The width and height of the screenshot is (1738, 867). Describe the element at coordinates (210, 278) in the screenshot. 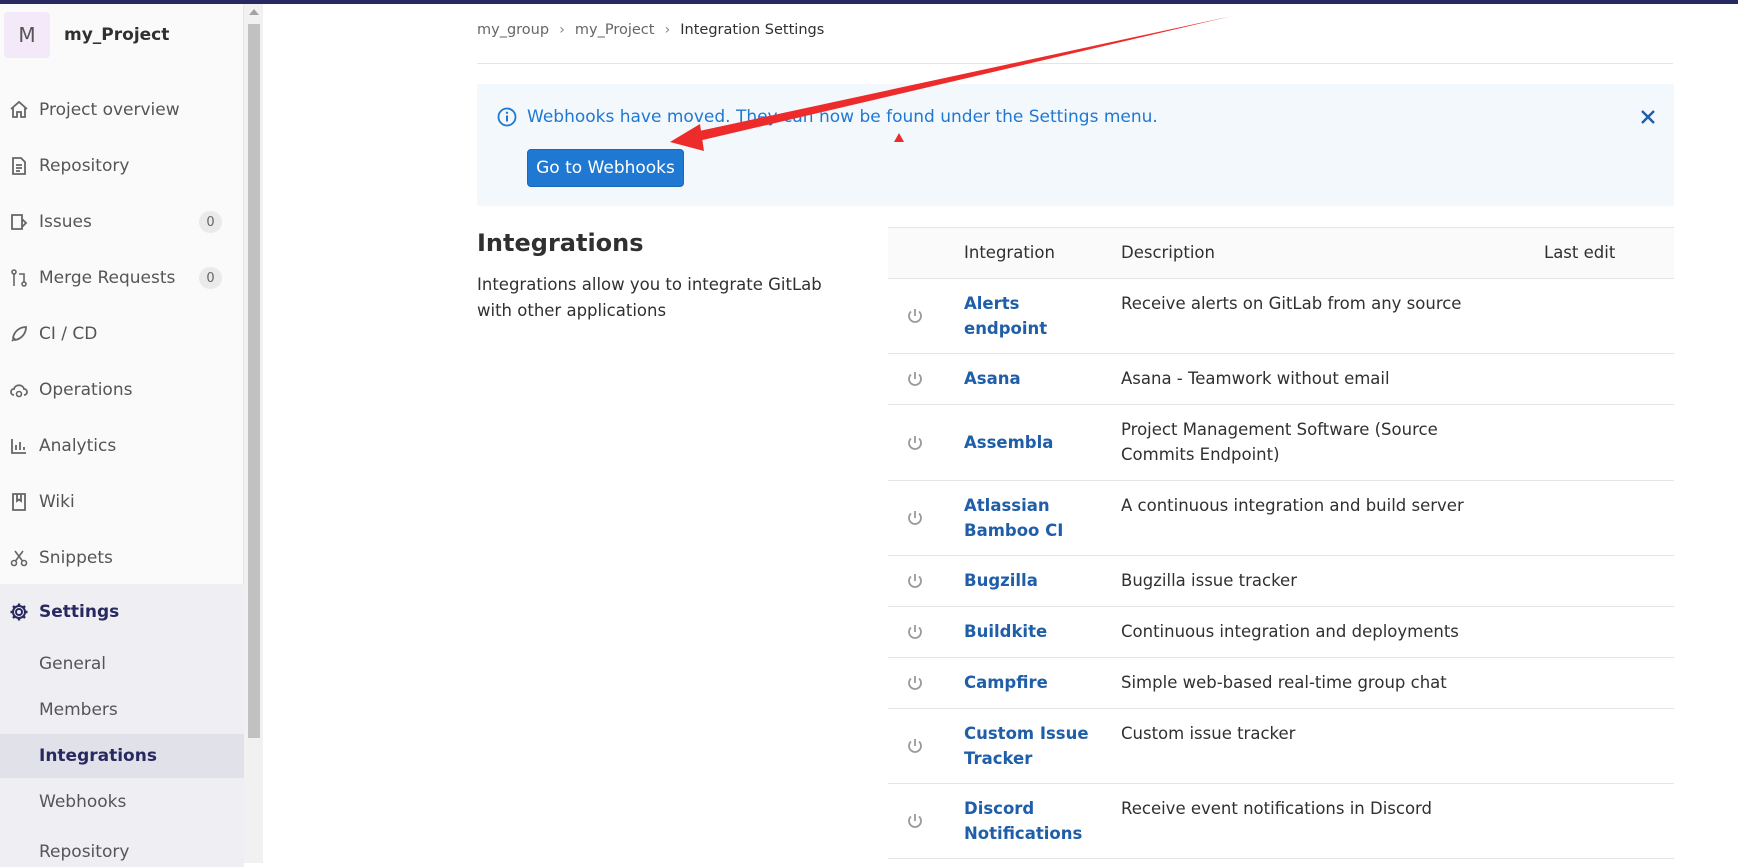

I see `merge-requests-count-badge: 0` at that location.